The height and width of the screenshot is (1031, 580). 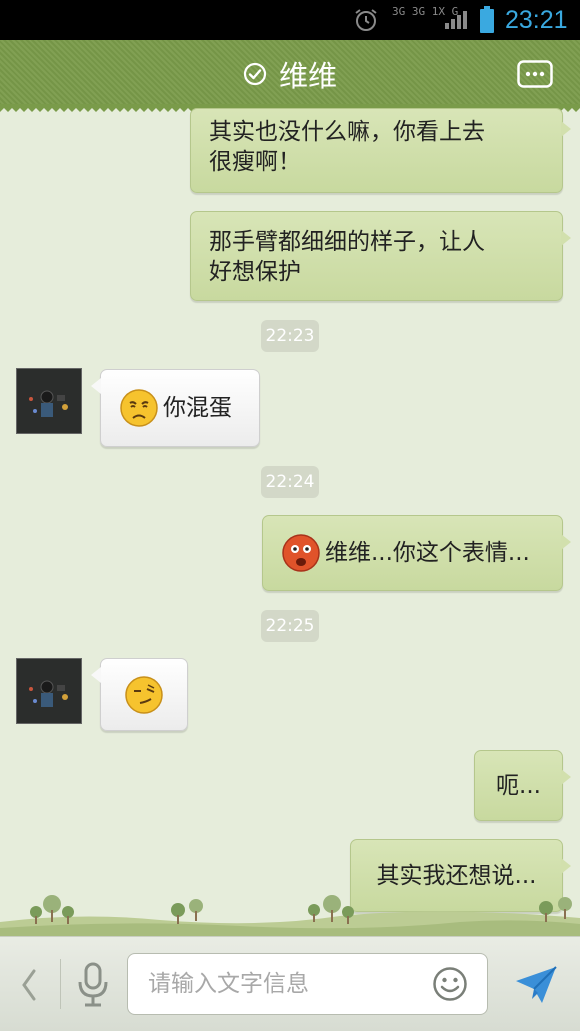 I want to click on message-text: 你混蛋, so click(x=197, y=408).